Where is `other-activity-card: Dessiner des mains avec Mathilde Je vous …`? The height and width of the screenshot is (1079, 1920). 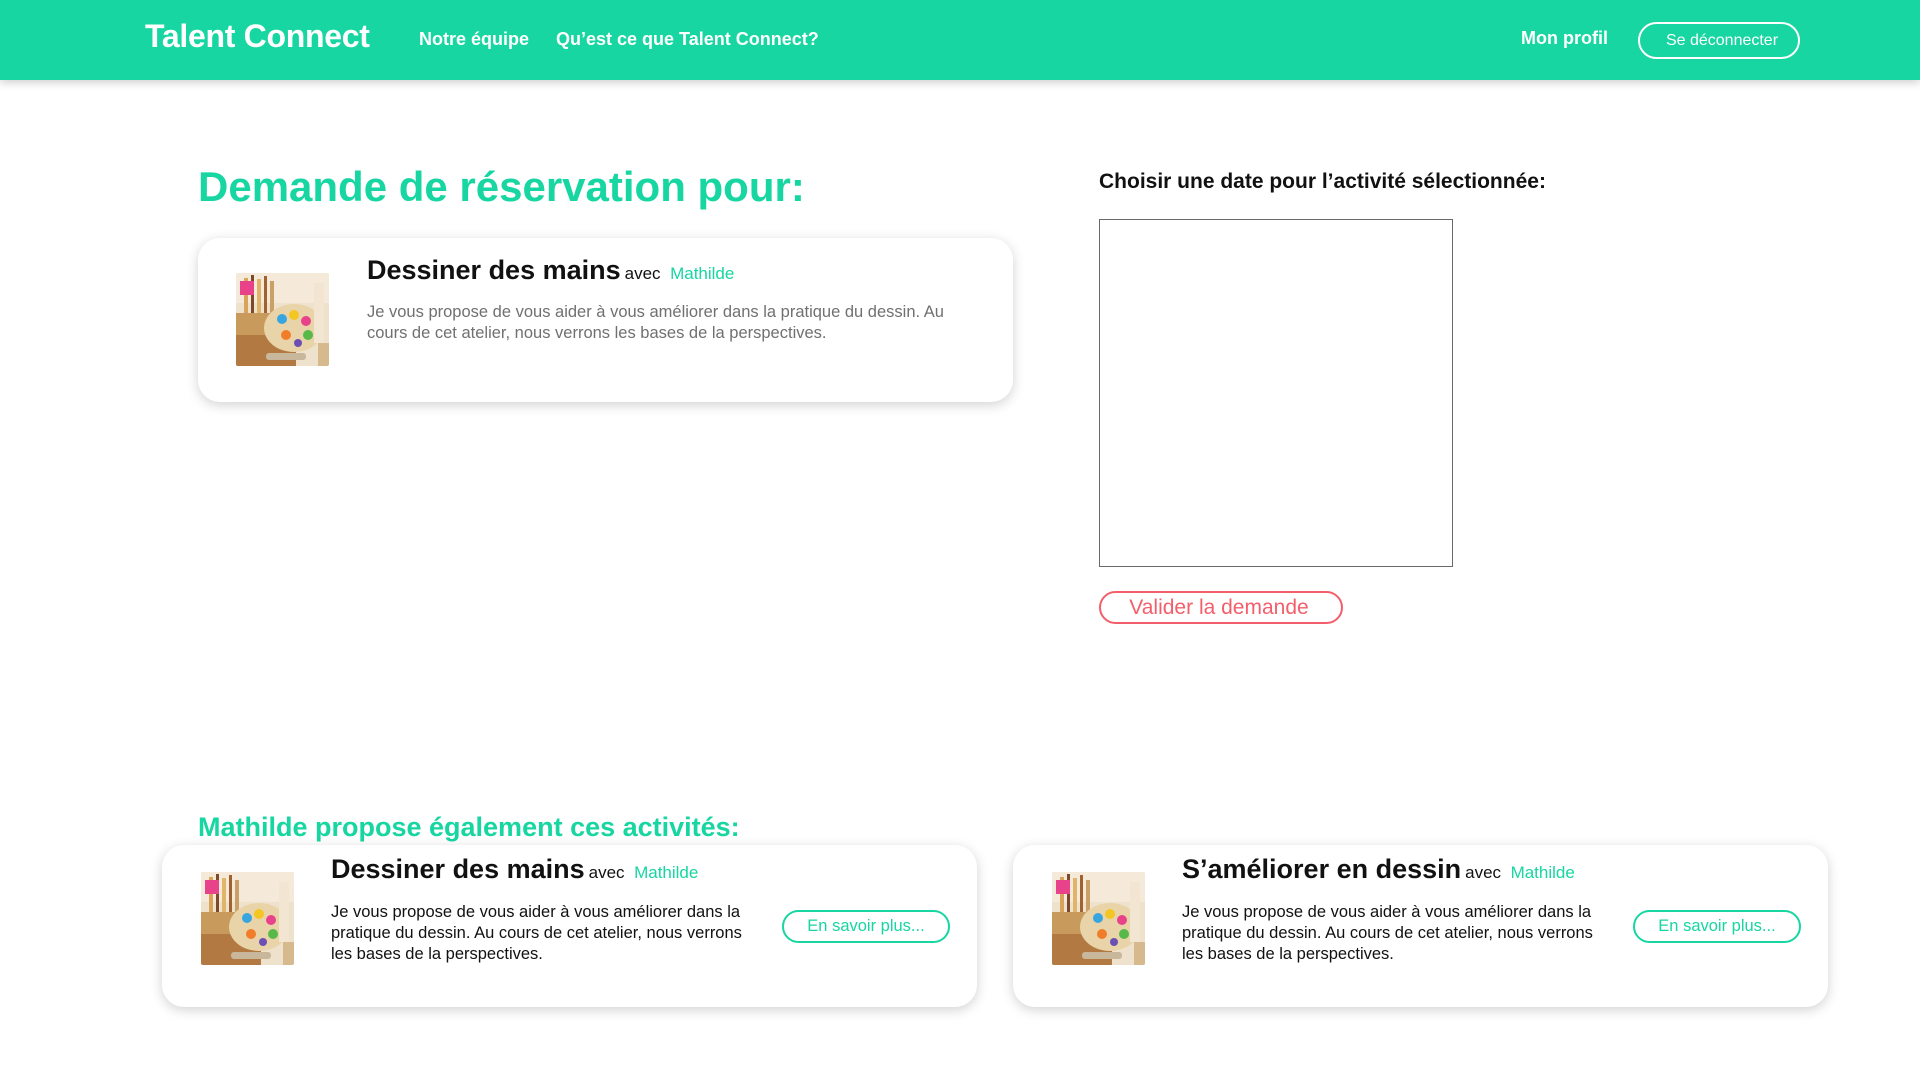
other-activity-card: Dessiner des mains avec Mathilde Je vous … is located at coordinates (569, 926).